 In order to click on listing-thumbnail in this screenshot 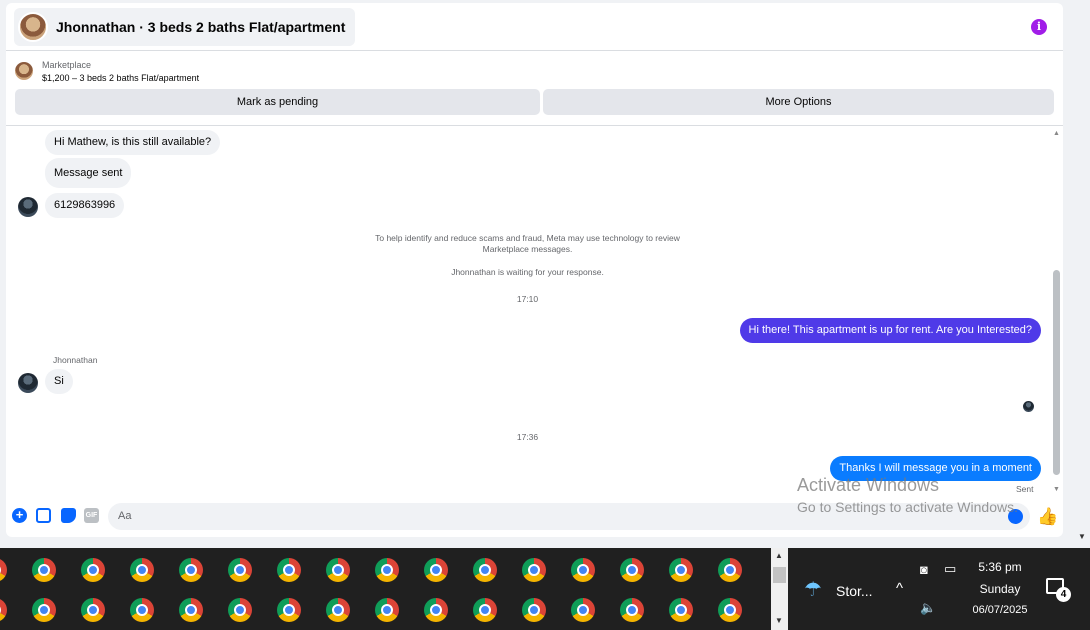, I will do `click(24, 71)`.